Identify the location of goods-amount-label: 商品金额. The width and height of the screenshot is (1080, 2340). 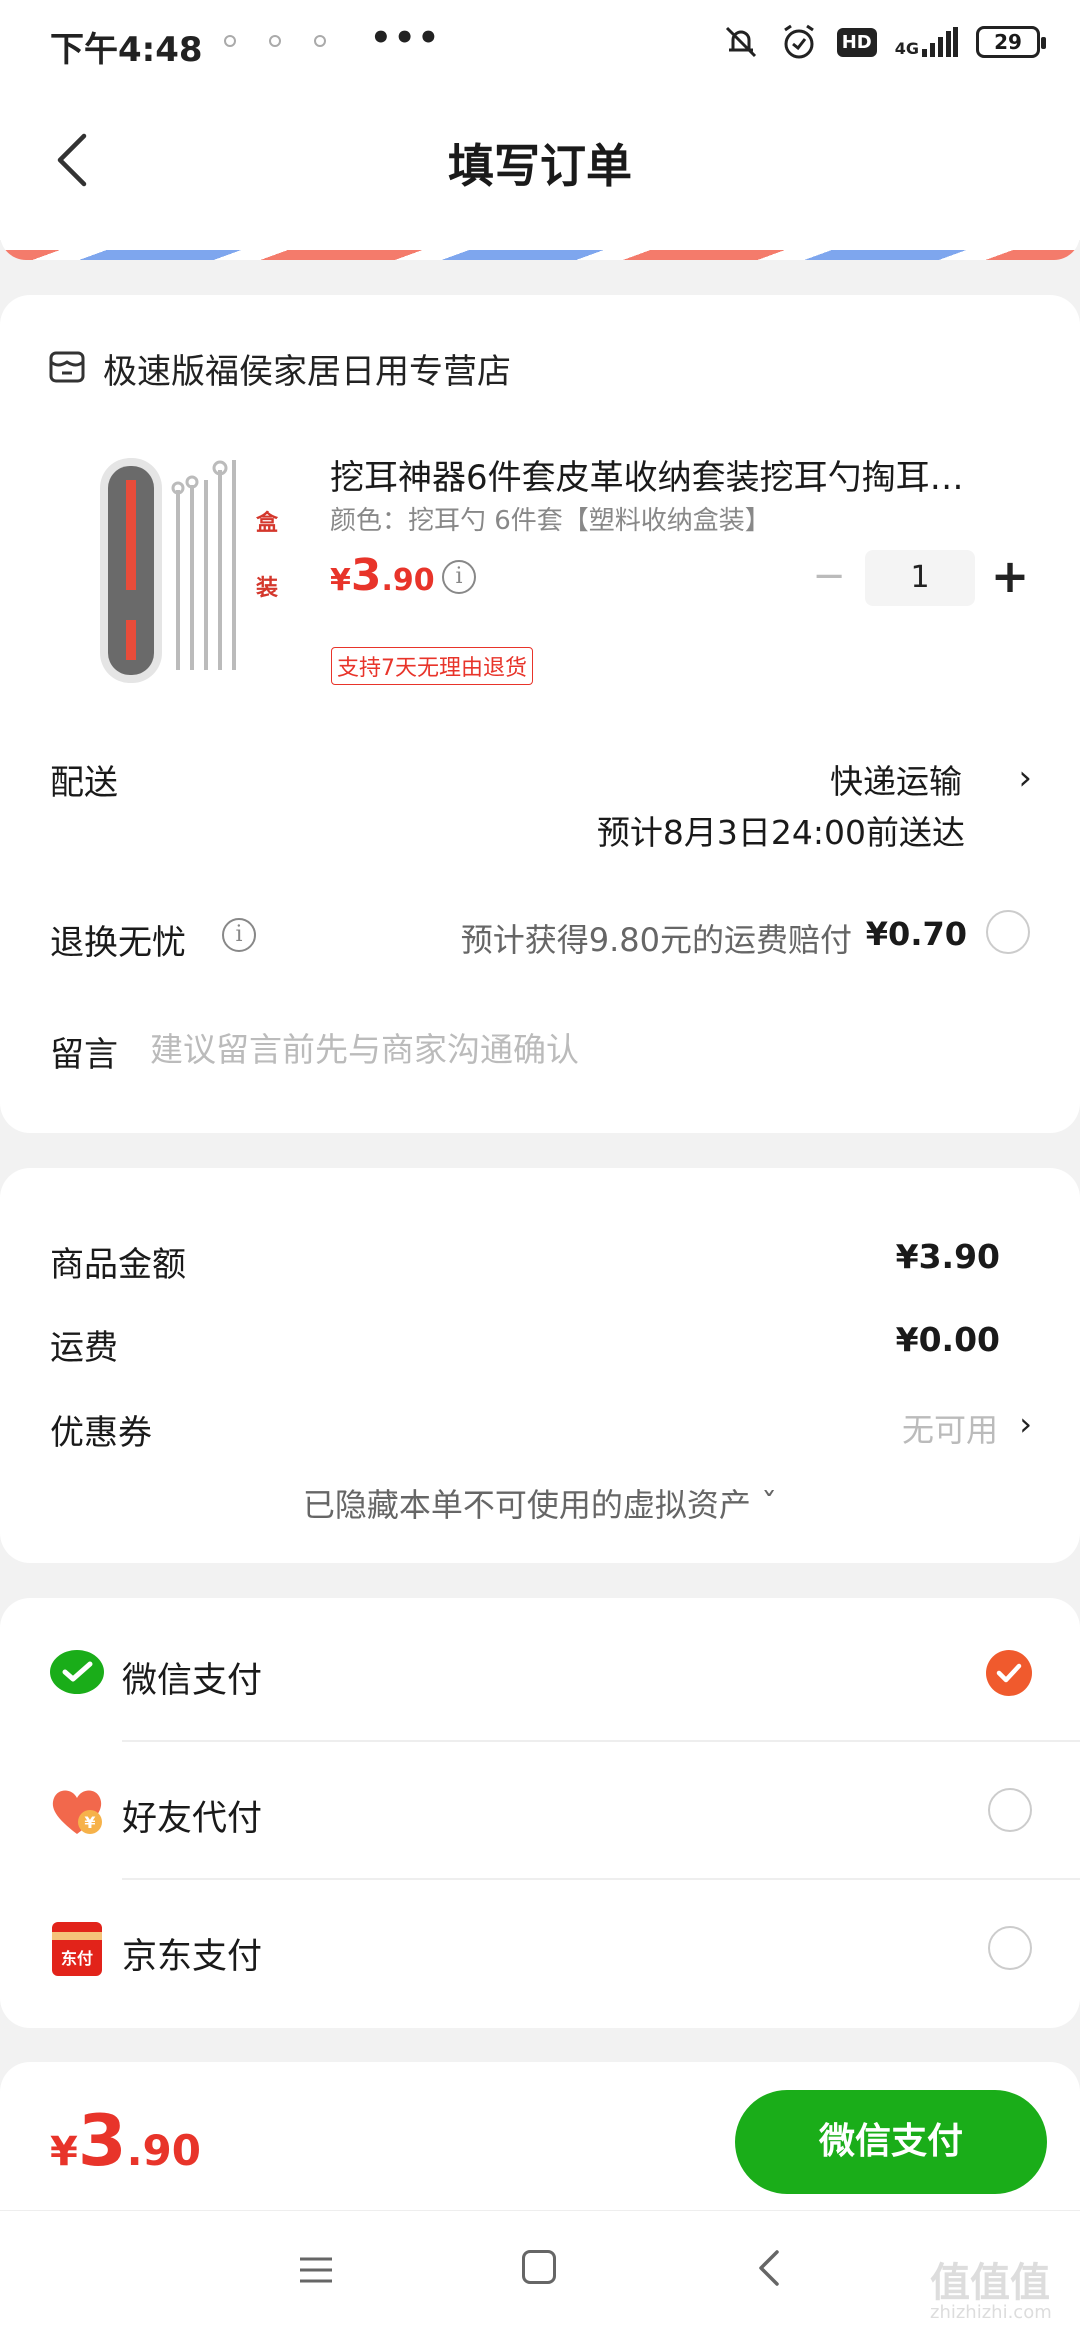
(118, 1265).